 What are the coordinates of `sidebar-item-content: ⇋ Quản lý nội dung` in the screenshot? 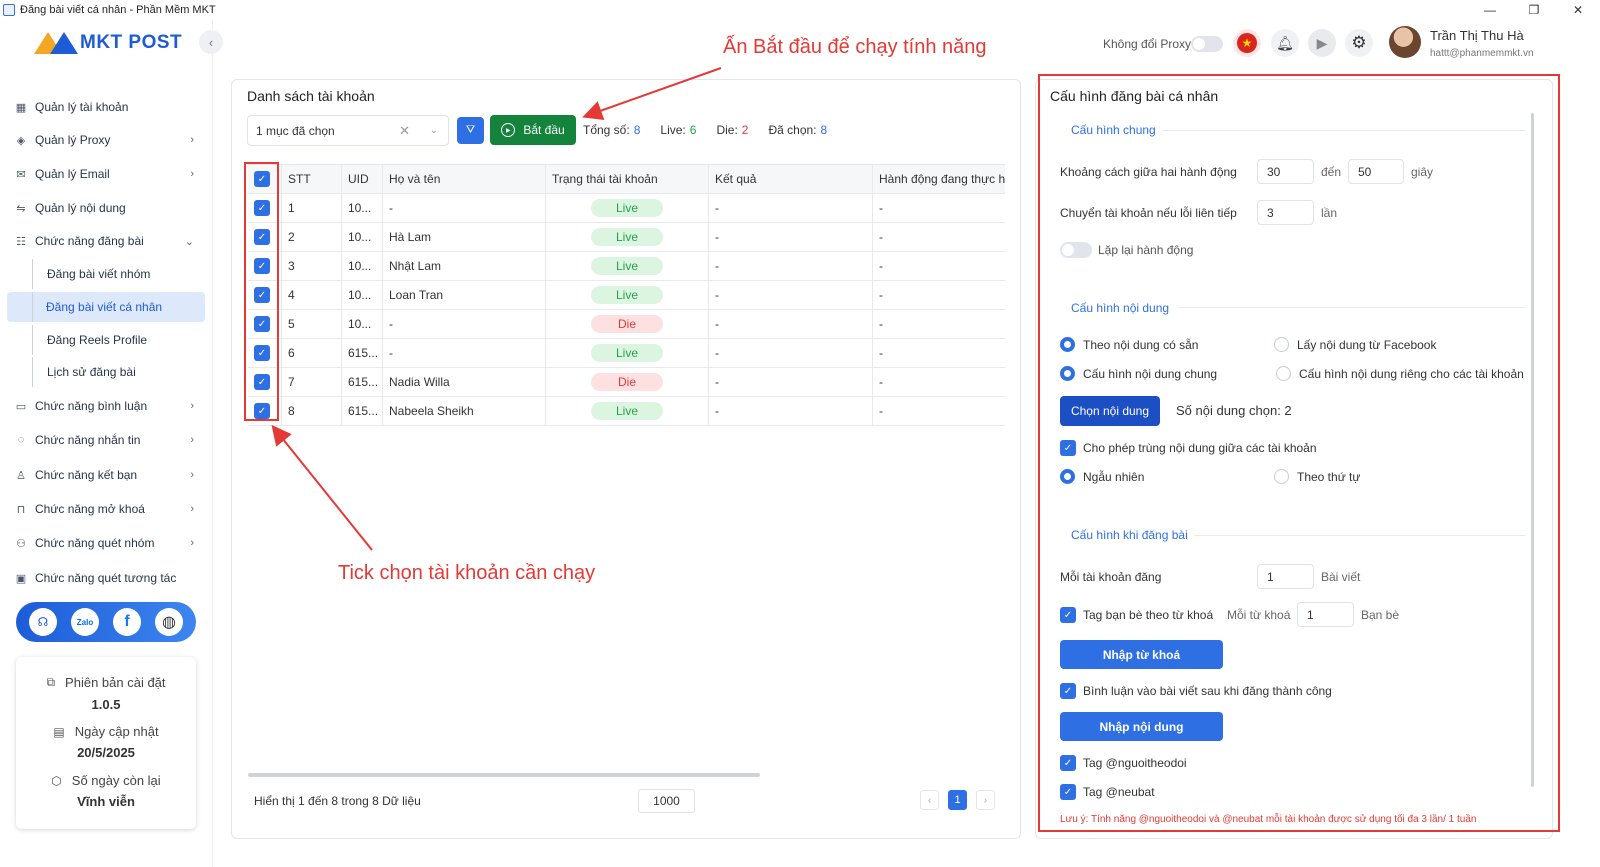 It's located at (109, 208).